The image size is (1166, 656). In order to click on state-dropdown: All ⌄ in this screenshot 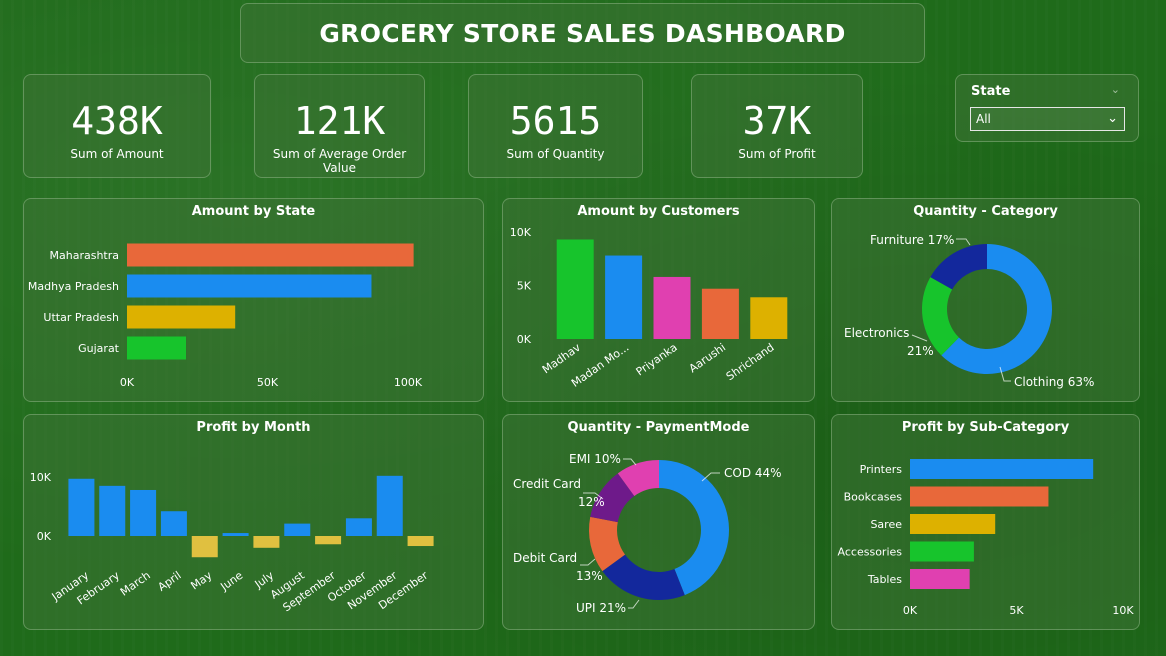, I will do `click(1047, 119)`.